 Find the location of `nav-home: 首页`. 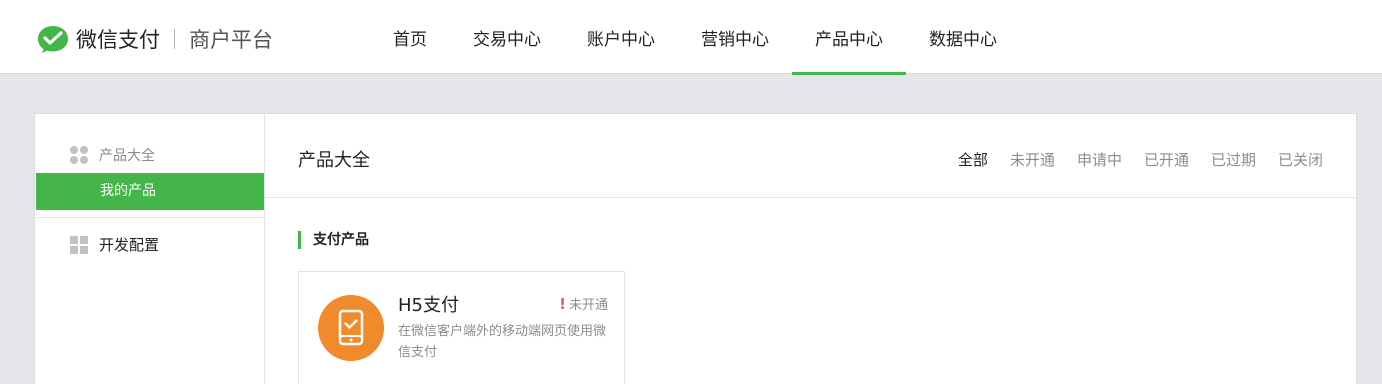

nav-home: 首页 is located at coordinates (410, 37).